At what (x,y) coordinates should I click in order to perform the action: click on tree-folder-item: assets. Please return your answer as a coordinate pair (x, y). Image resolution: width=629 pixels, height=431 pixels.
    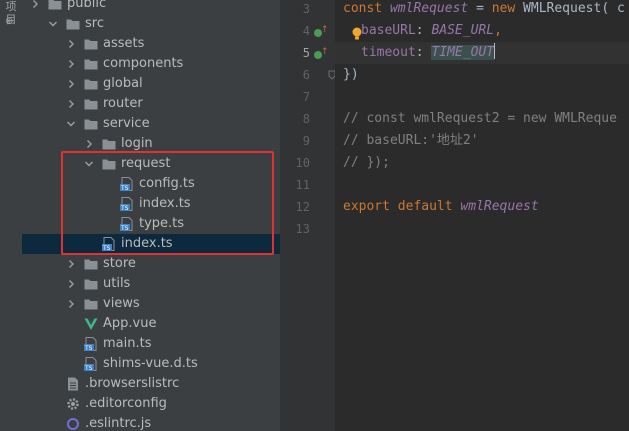
    Looking at the image, I should click on (151, 44).